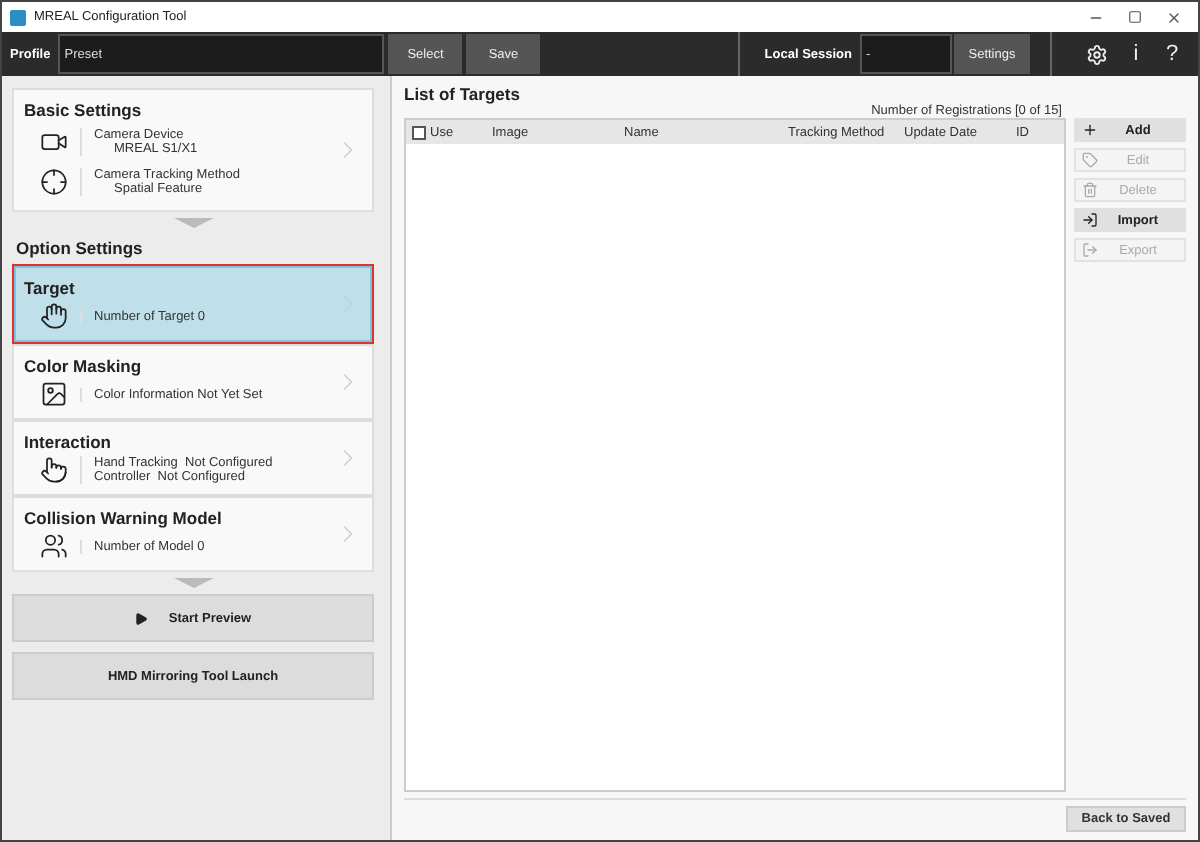  What do you see at coordinates (80, 248) in the screenshot?
I see `section-title: Option Settings` at bounding box center [80, 248].